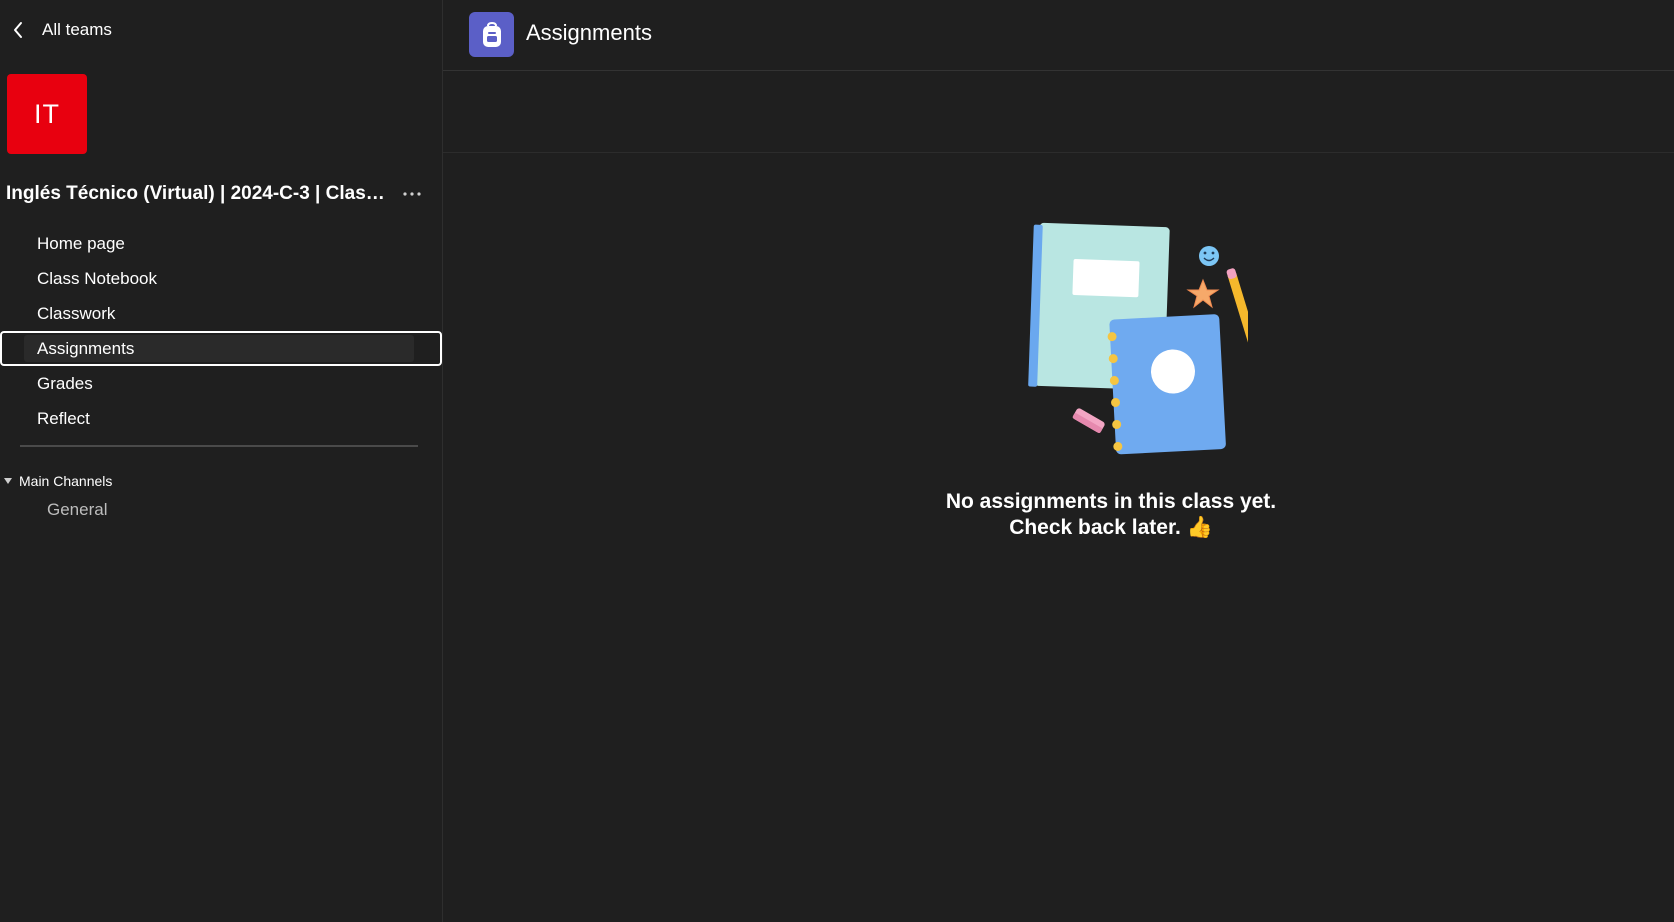  I want to click on empty-state-illustration, so click(1141, 344).